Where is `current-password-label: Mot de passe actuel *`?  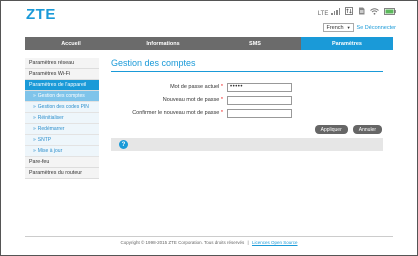
current-password-label: Mot de passe actuel * is located at coordinates (196, 87).